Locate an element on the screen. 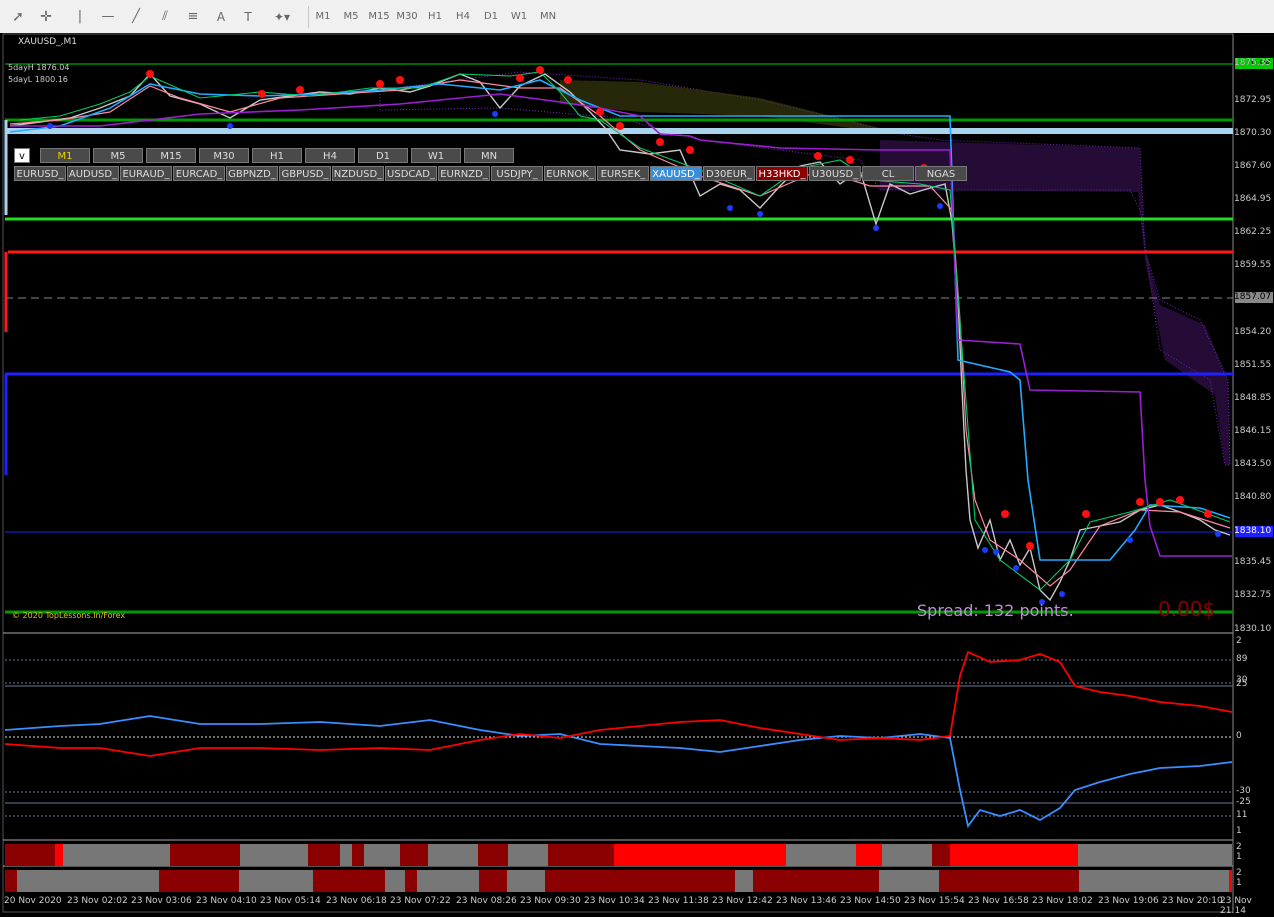  price-axis-label: 1862.25 is located at coordinates (1253, 232).